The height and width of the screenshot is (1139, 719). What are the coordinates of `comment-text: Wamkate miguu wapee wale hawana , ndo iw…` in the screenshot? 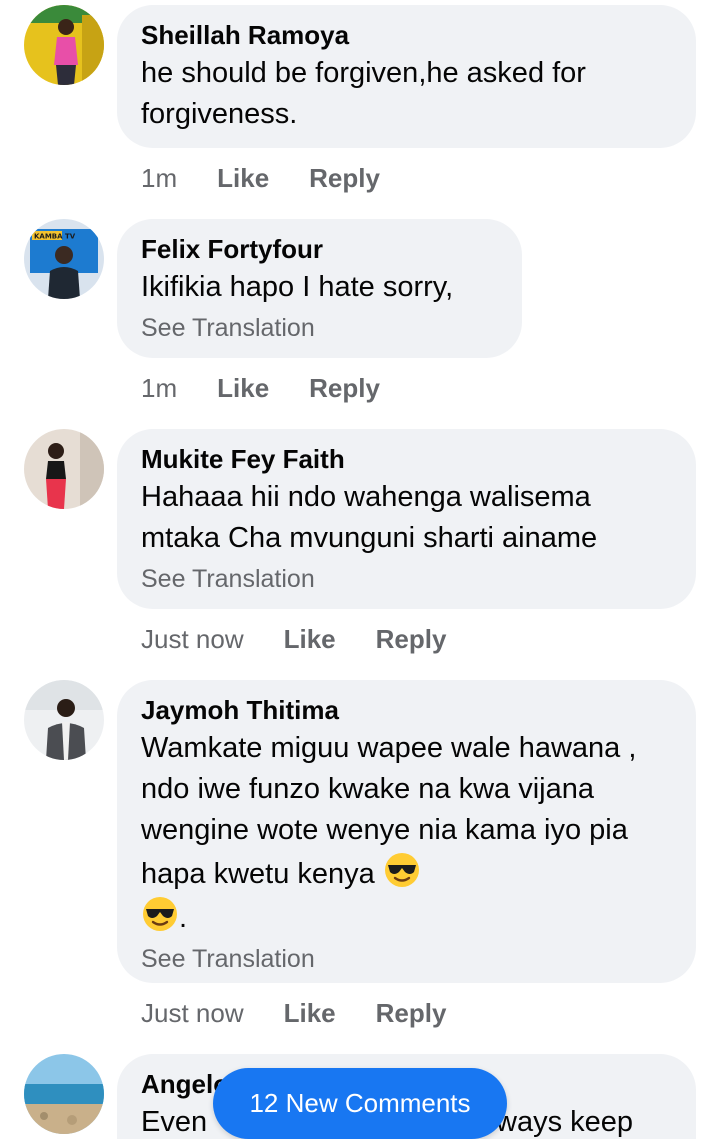 It's located at (406, 833).